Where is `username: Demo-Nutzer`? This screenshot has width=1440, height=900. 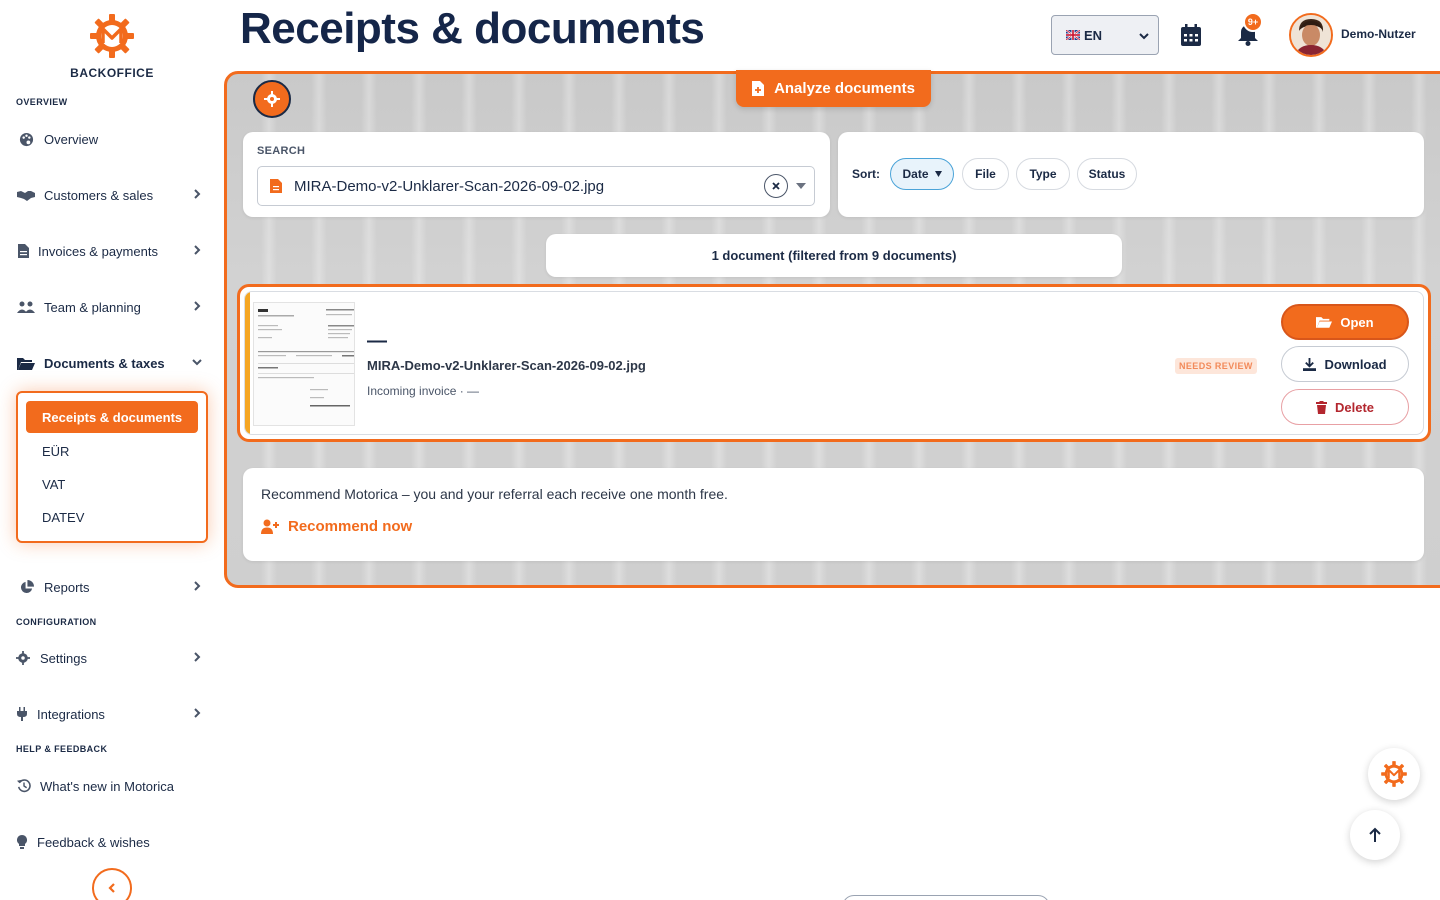
username: Demo-Nutzer is located at coordinates (1378, 34).